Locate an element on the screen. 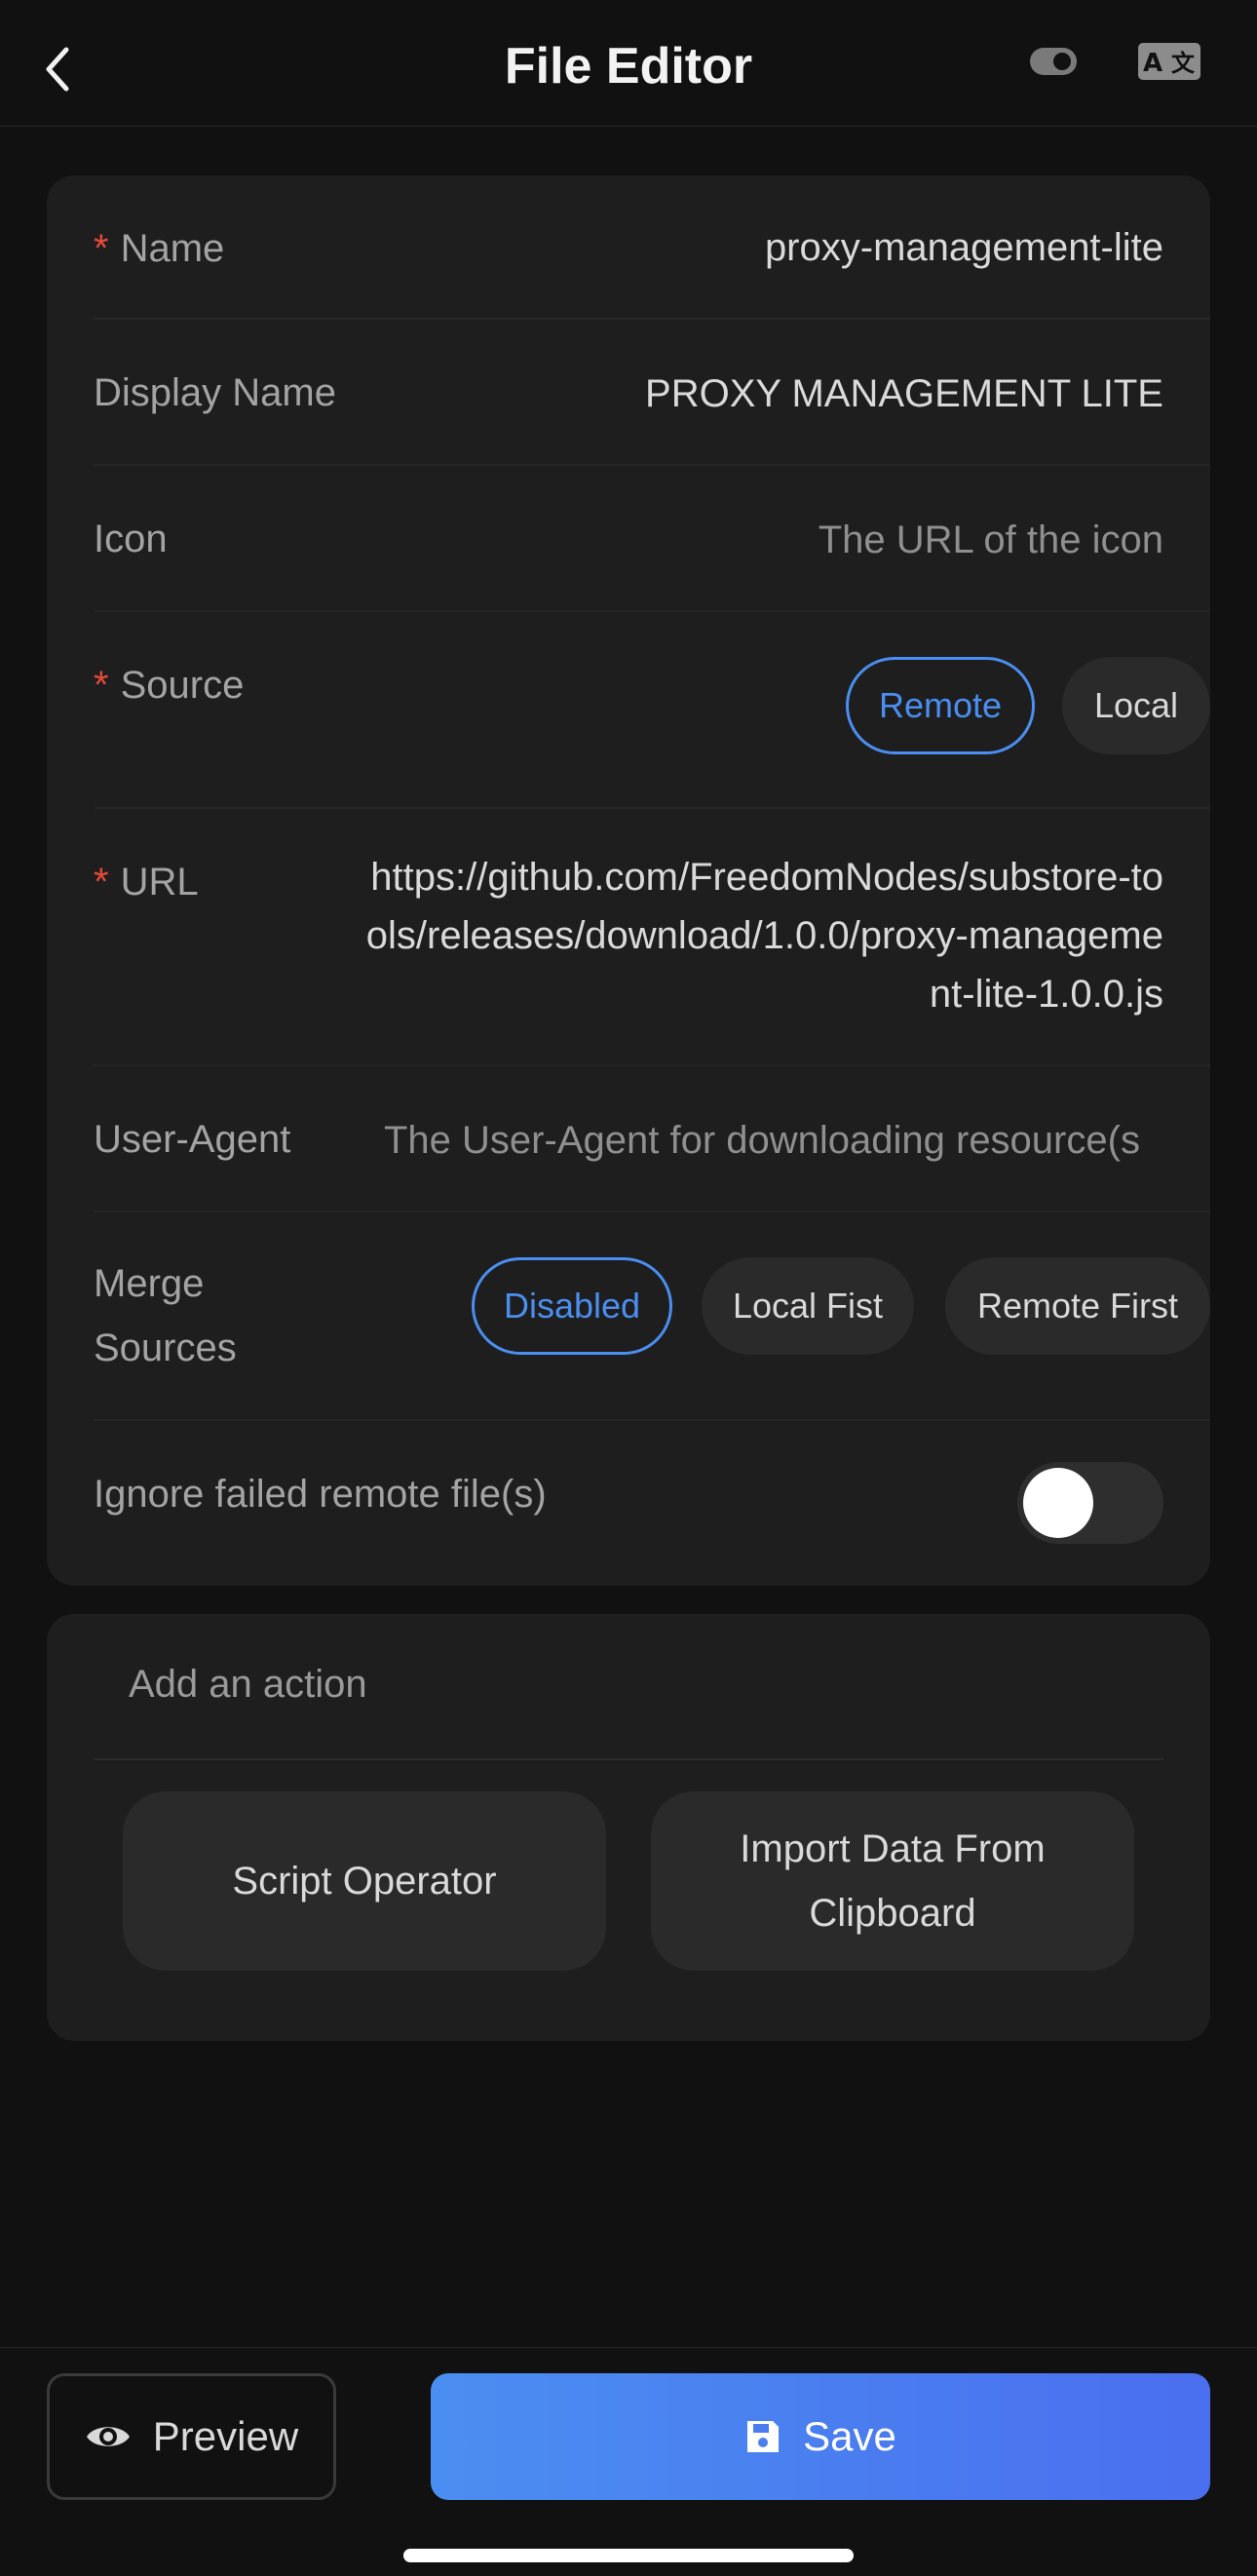 This screenshot has height=2576, width=1257. url-label: * URL is located at coordinates (146, 882).